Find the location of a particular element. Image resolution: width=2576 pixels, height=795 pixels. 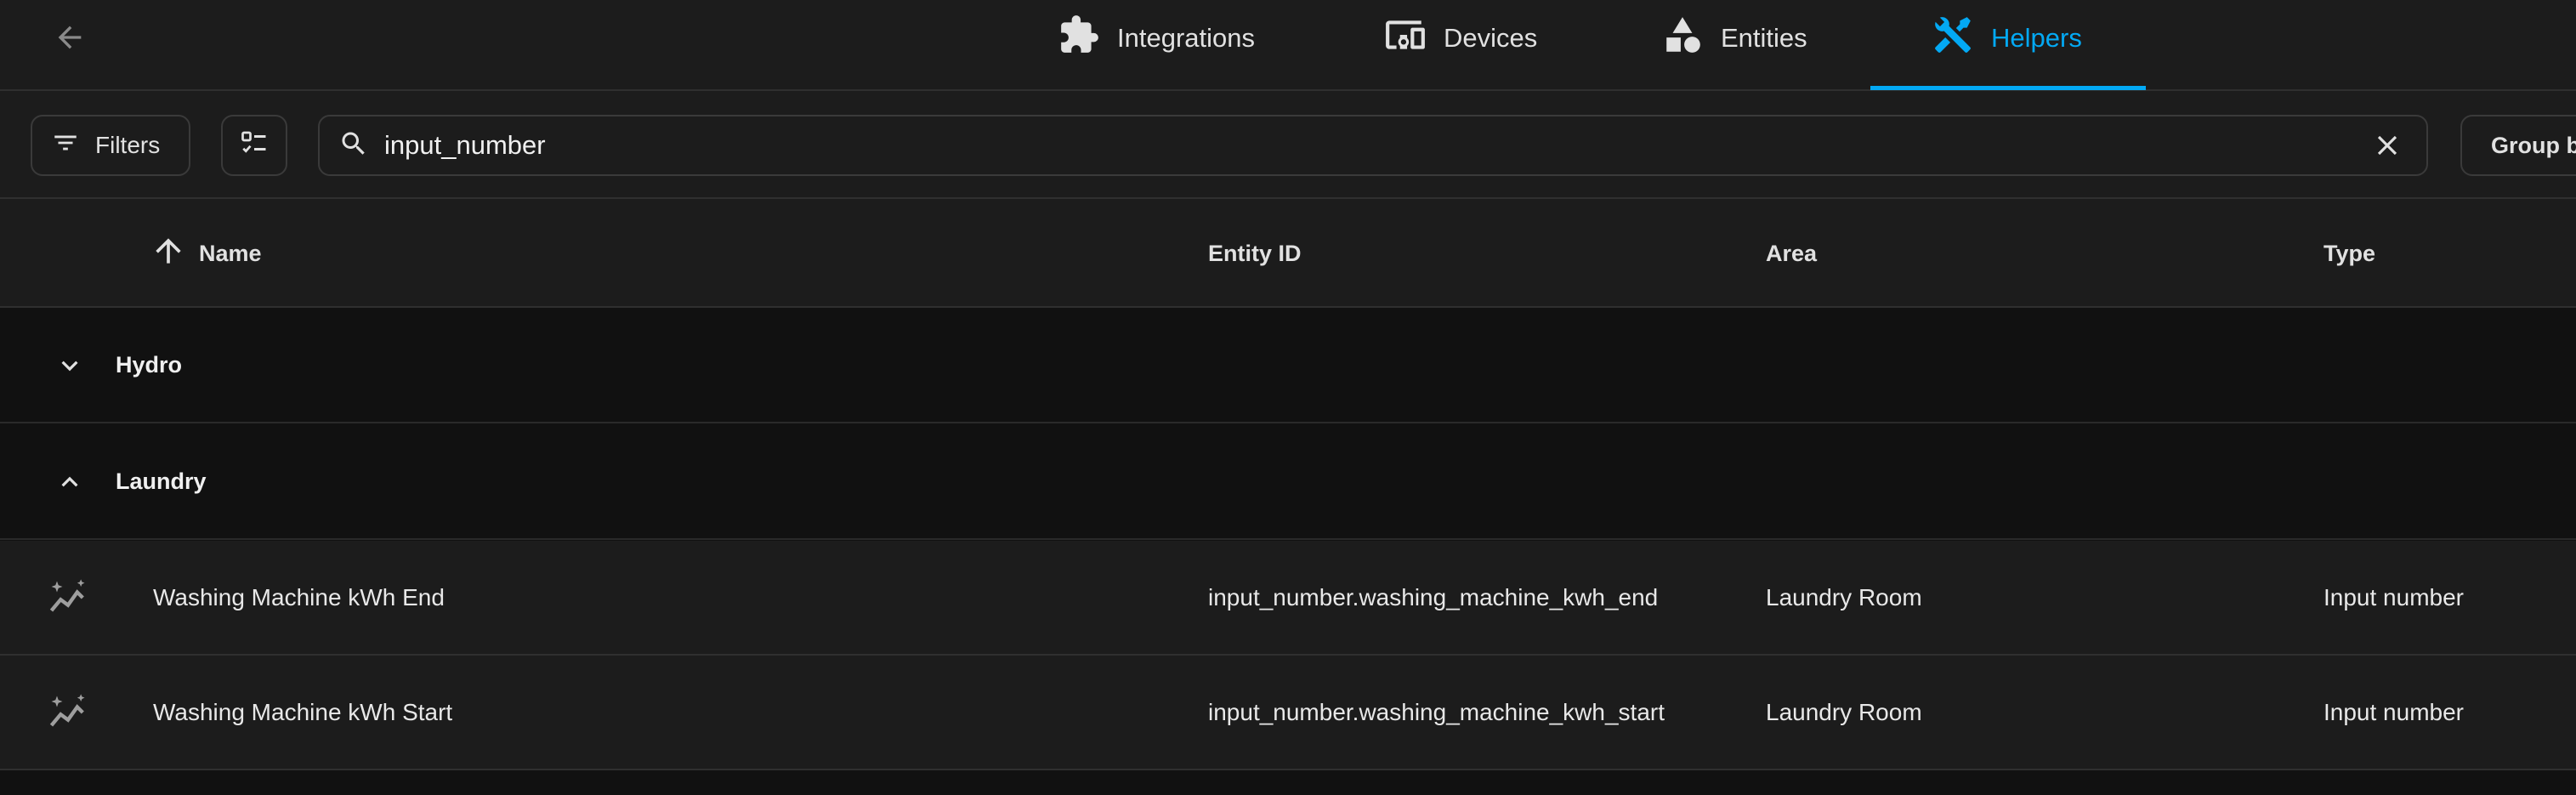

group-row-laundry: Laundry is located at coordinates (1288, 482).